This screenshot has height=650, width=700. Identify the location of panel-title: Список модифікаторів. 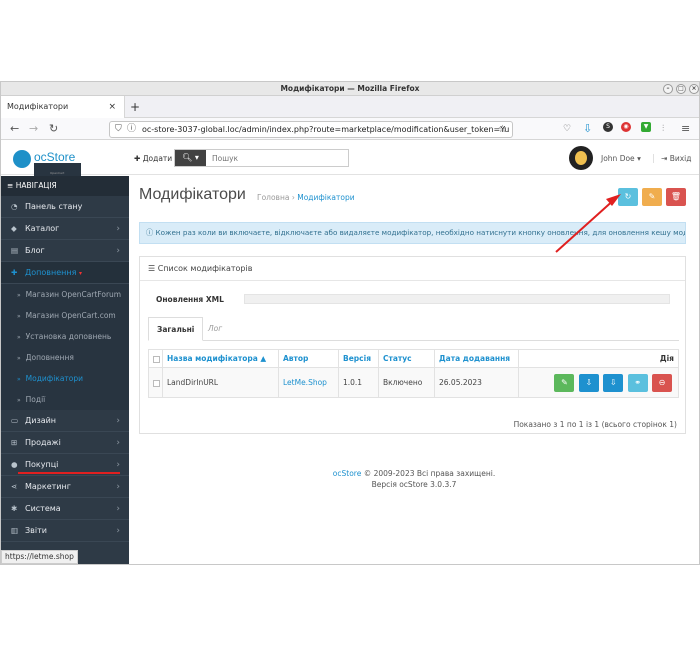
(205, 268).